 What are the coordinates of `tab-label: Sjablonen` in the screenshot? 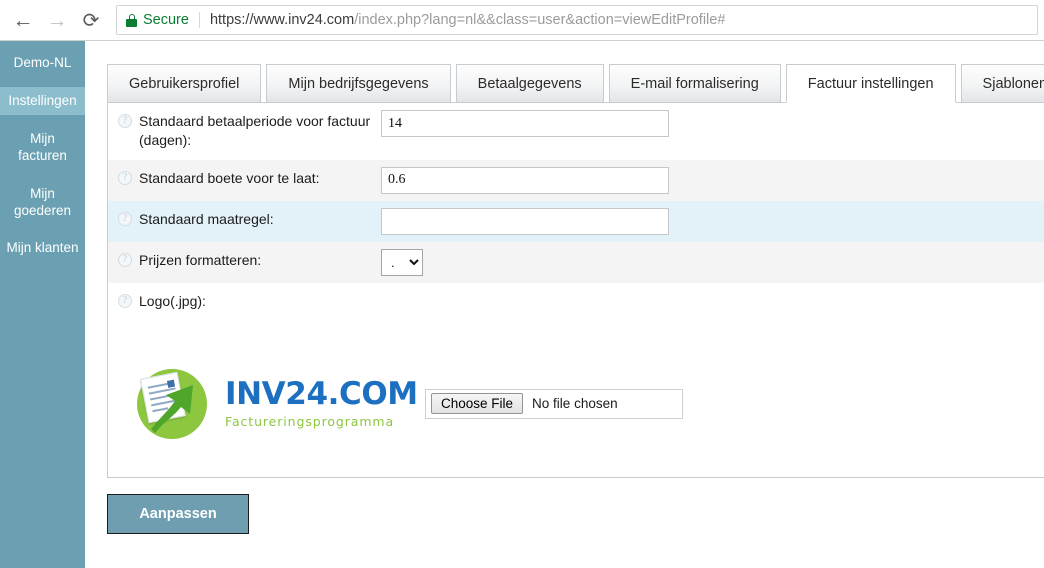 It's located at (1013, 83).